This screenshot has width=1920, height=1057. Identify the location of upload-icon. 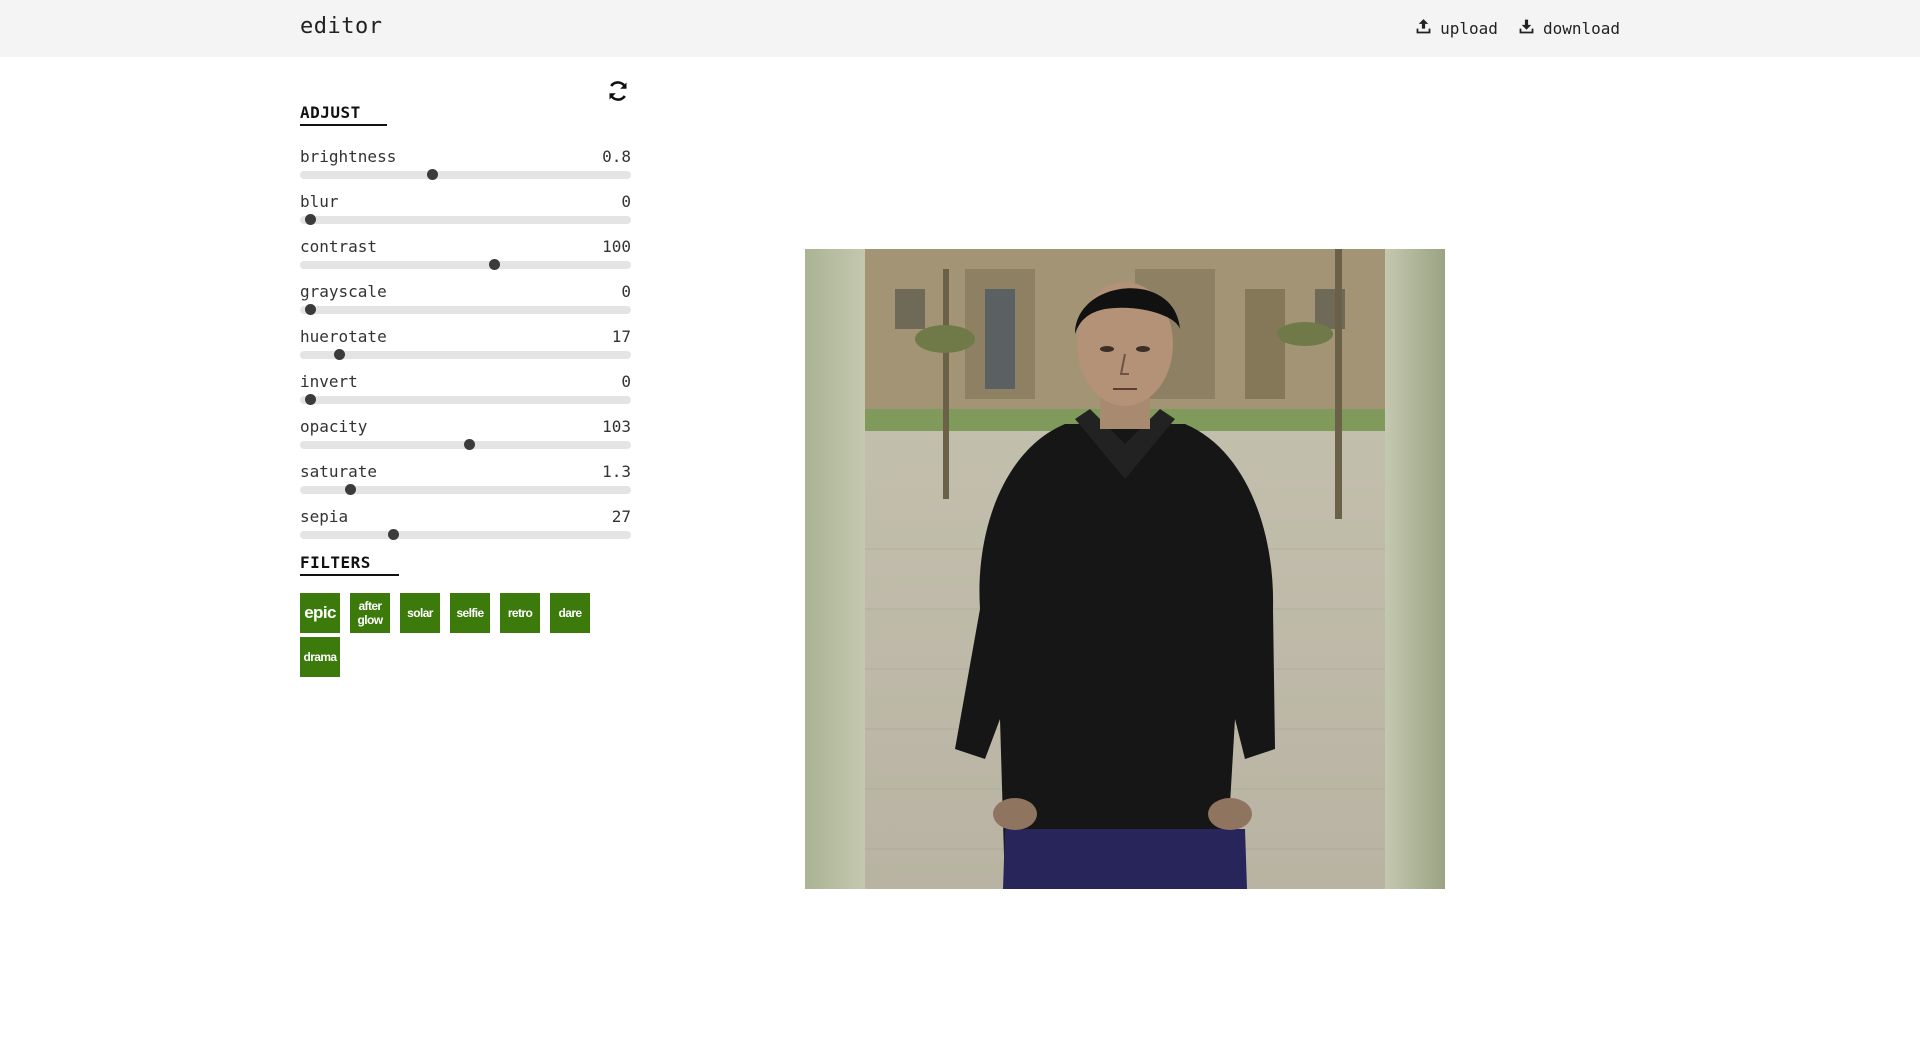
(1423, 28).